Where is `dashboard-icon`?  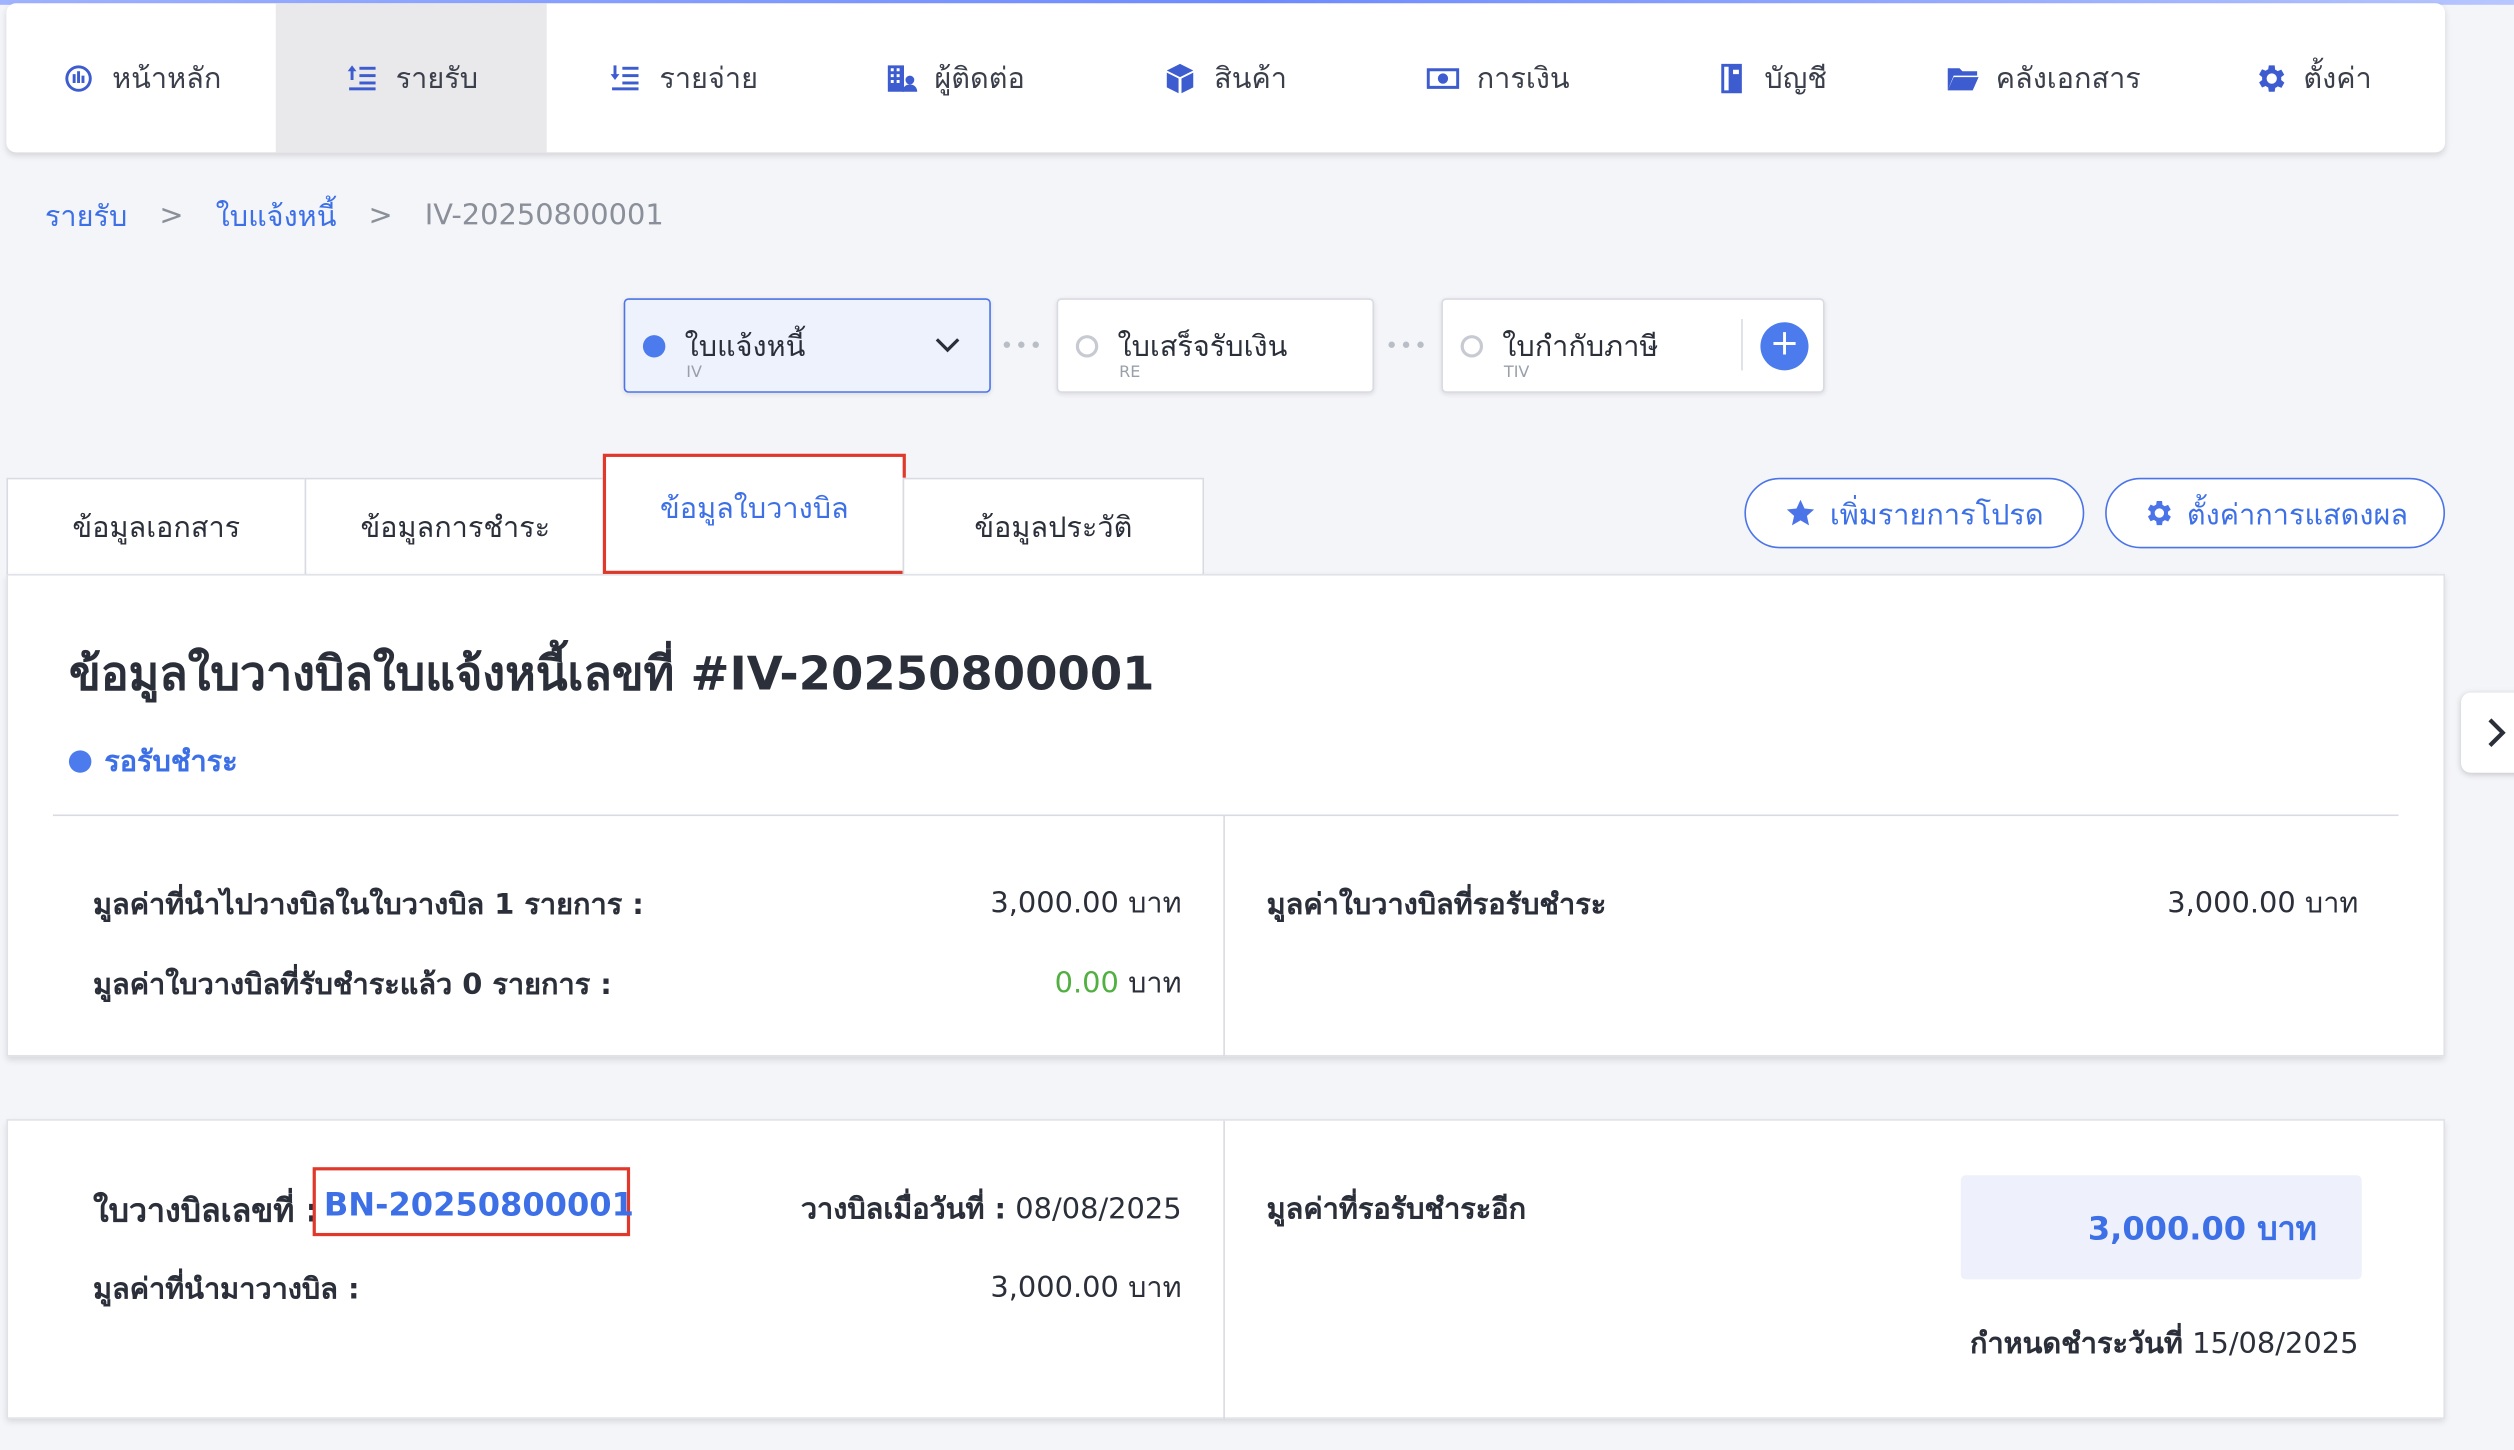
dashboard-icon is located at coordinates (78, 77).